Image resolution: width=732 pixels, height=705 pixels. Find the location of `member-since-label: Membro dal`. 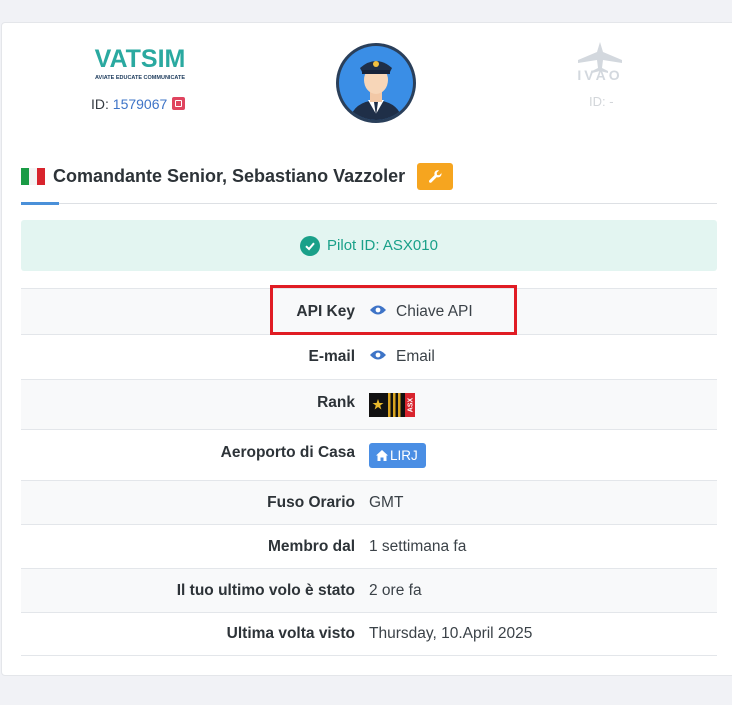

member-since-label: Membro dal is located at coordinates (311, 546).